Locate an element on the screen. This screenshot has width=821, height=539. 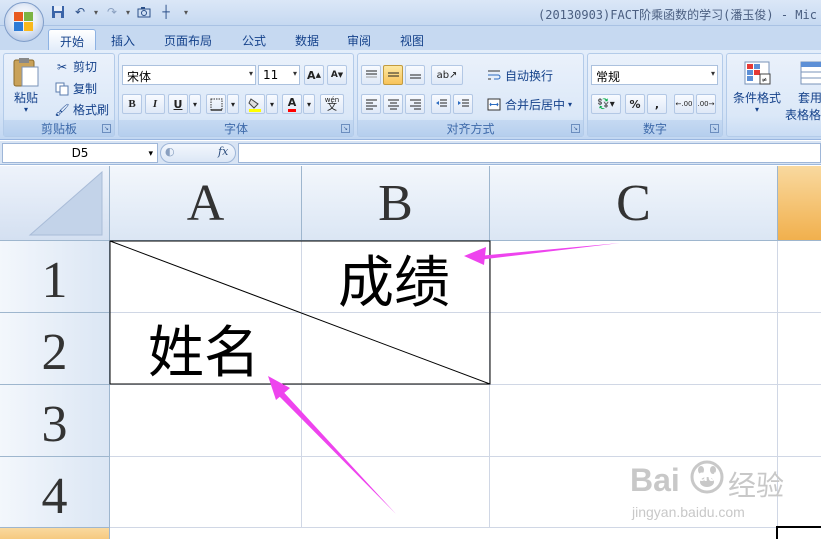
comma-button: , is located at coordinates (657, 104).